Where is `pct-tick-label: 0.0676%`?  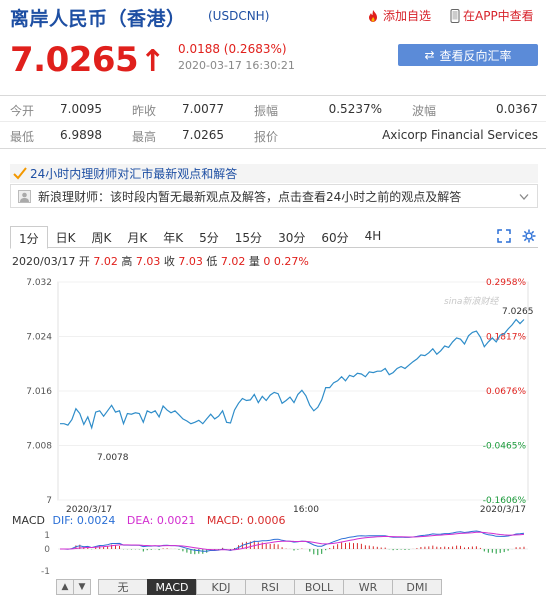
pct-tick-label: 0.0676% is located at coordinates (506, 392).